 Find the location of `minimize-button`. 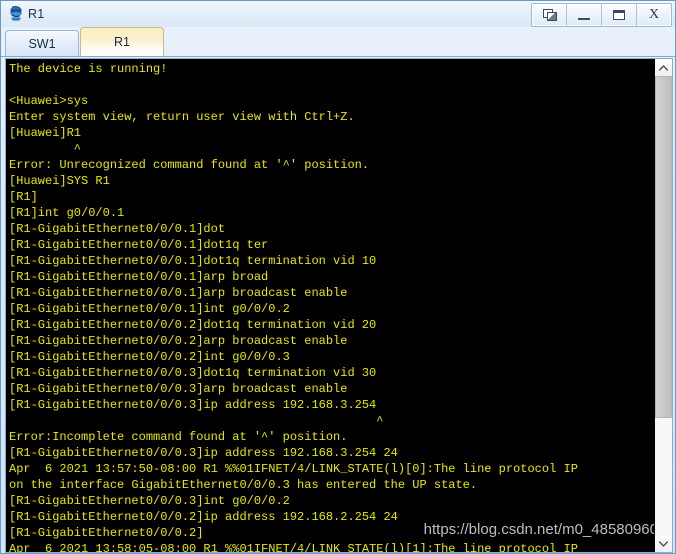

minimize-button is located at coordinates (584, 15).